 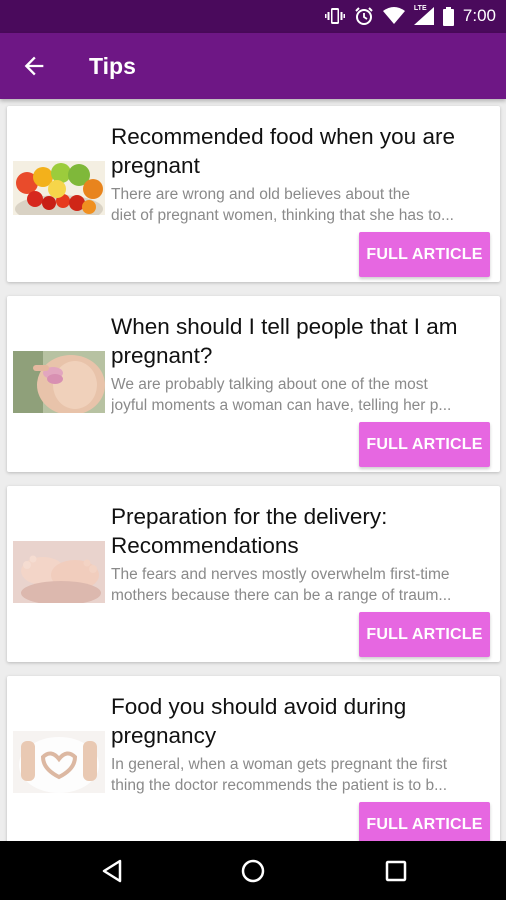 I want to click on app-bar: Tips, so click(x=253, y=66).